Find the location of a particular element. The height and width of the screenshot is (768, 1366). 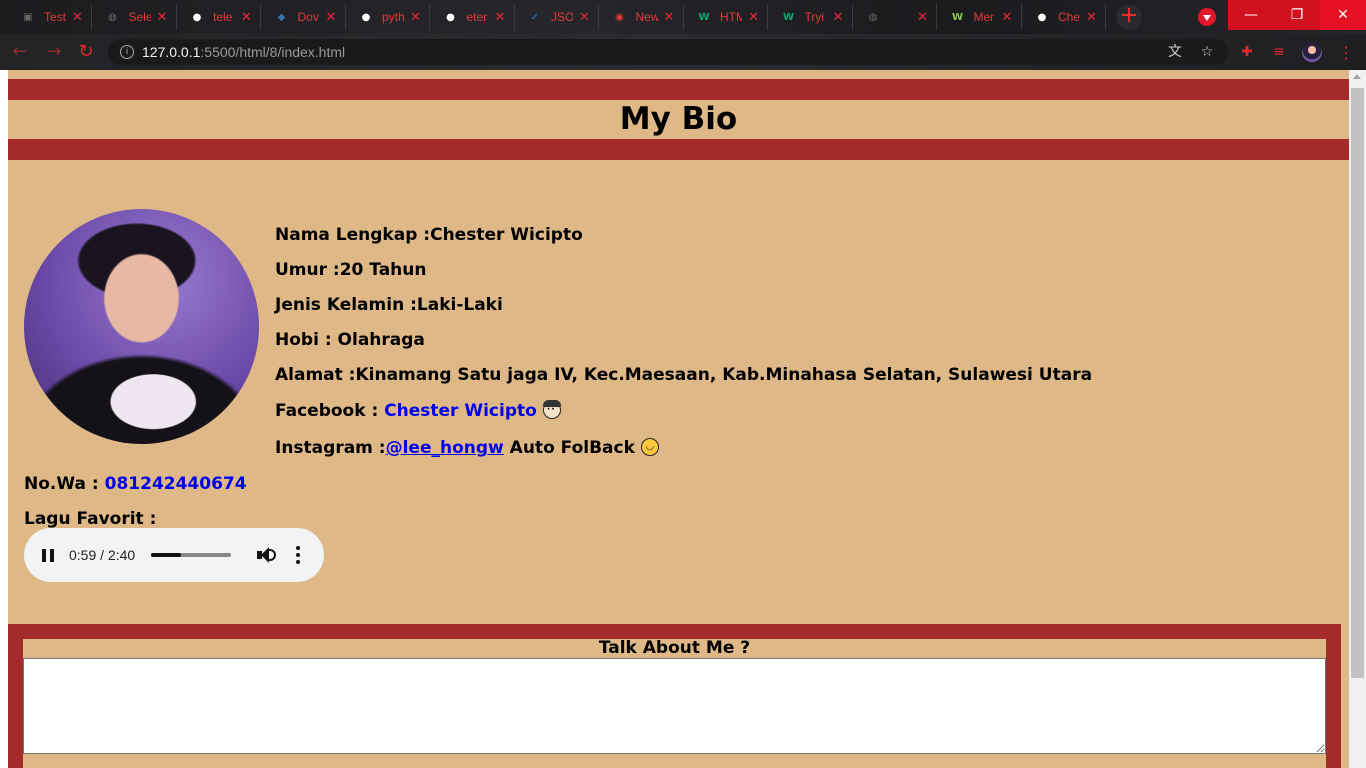

browser-tab: ◍ Sele ✕ is located at coordinates (135, 17).